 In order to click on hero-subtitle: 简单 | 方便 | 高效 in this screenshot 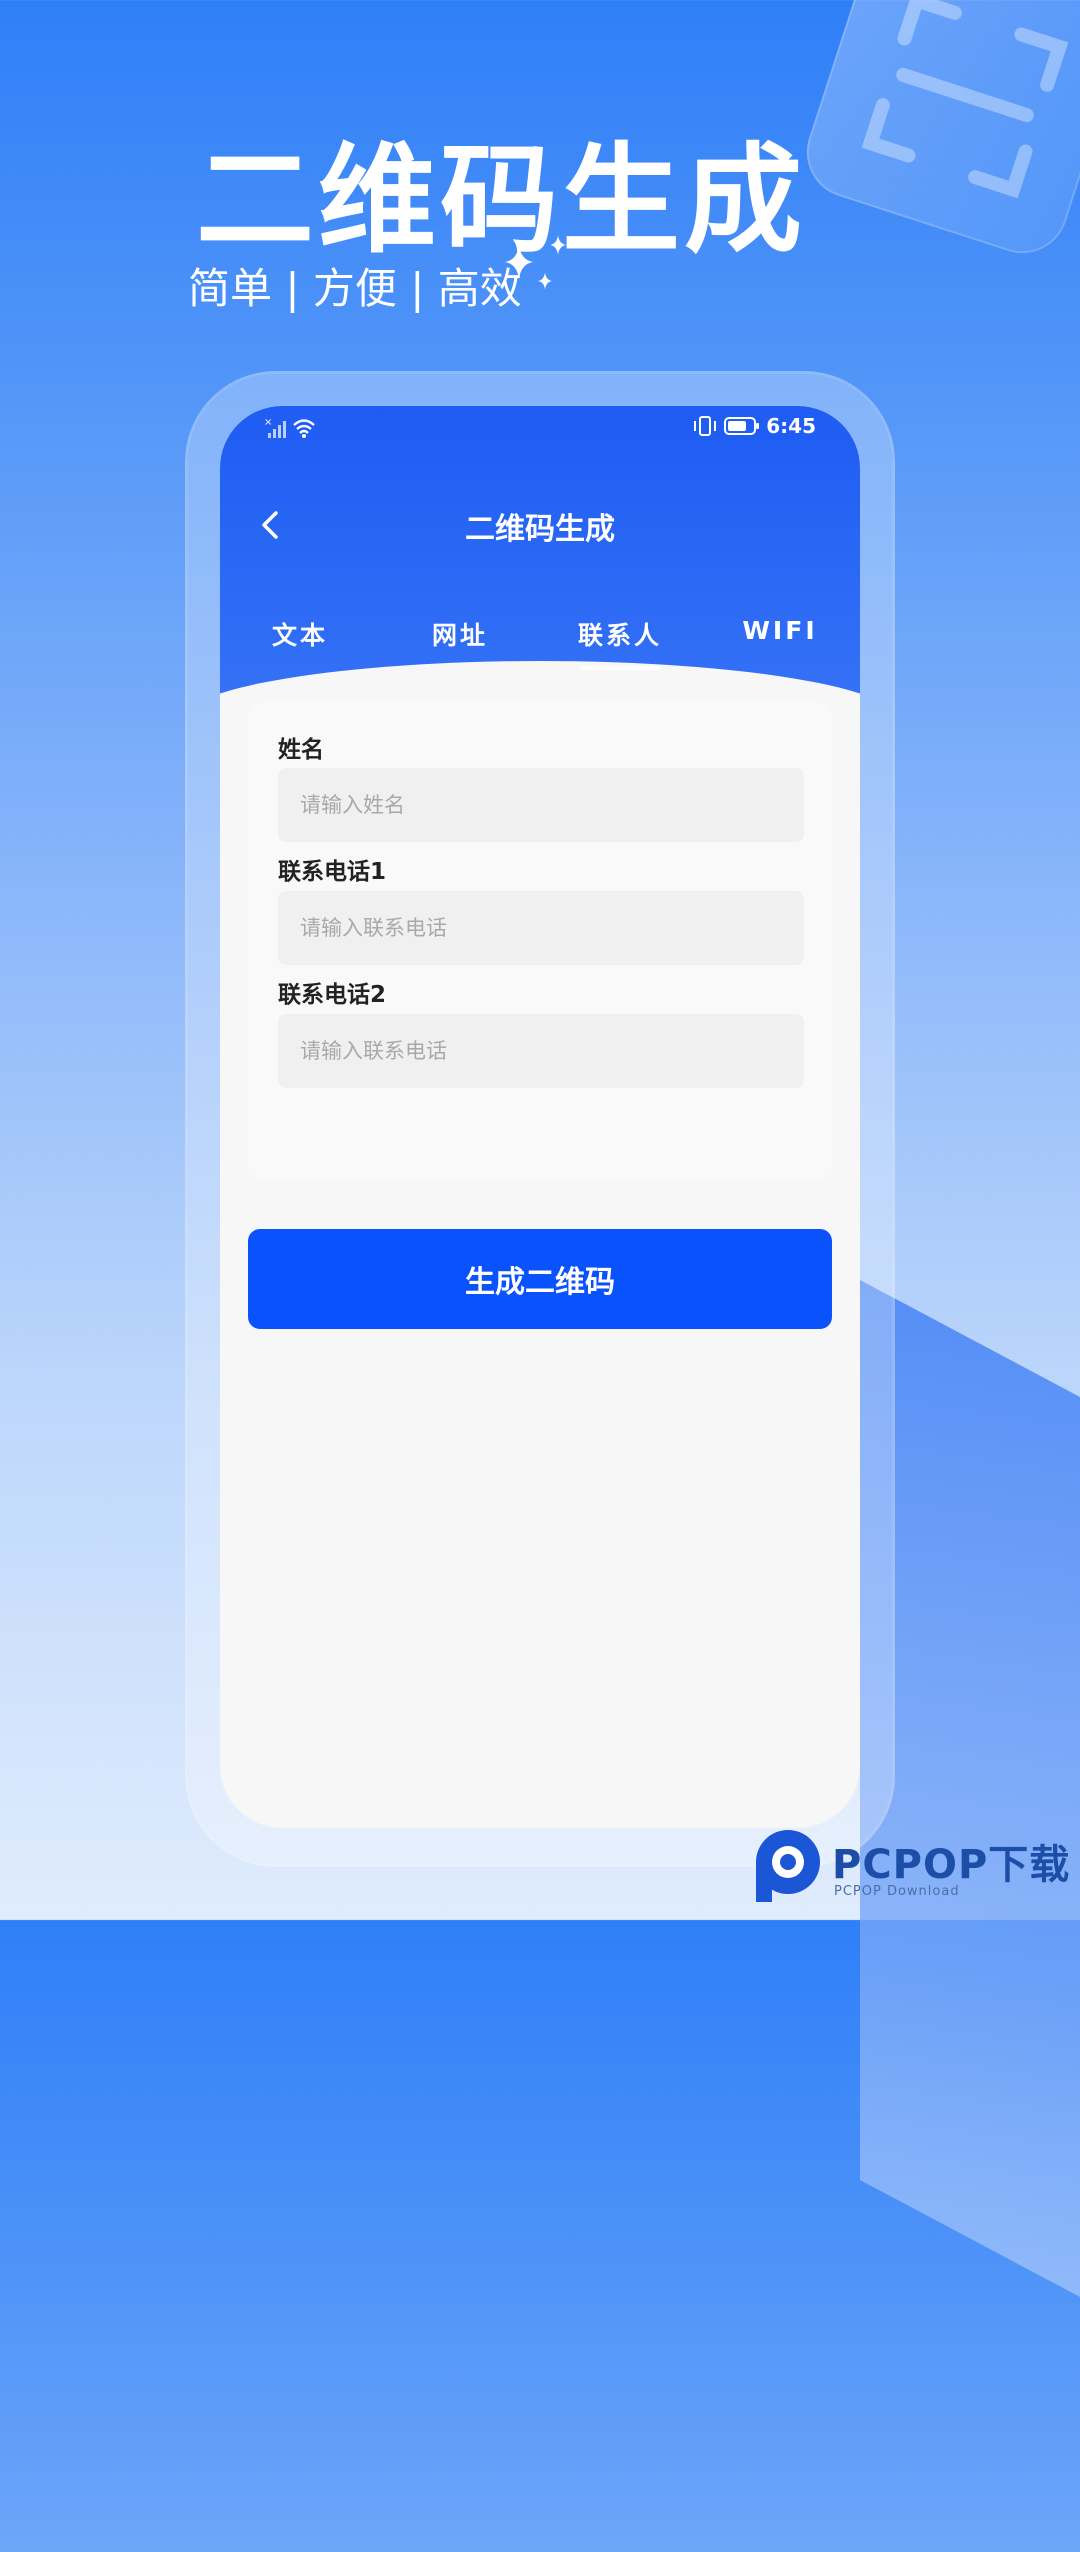, I will do `click(355, 288)`.